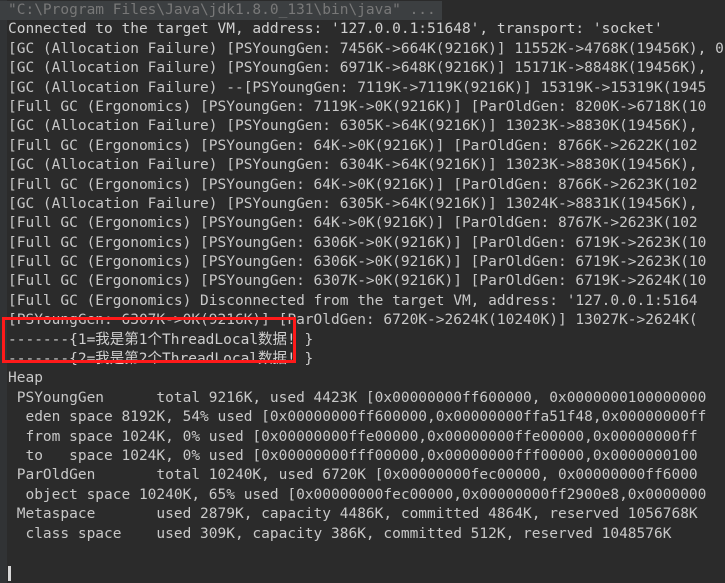 The width and height of the screenshot is (725, 583). I want to click on console-caret, so click(9, 573).